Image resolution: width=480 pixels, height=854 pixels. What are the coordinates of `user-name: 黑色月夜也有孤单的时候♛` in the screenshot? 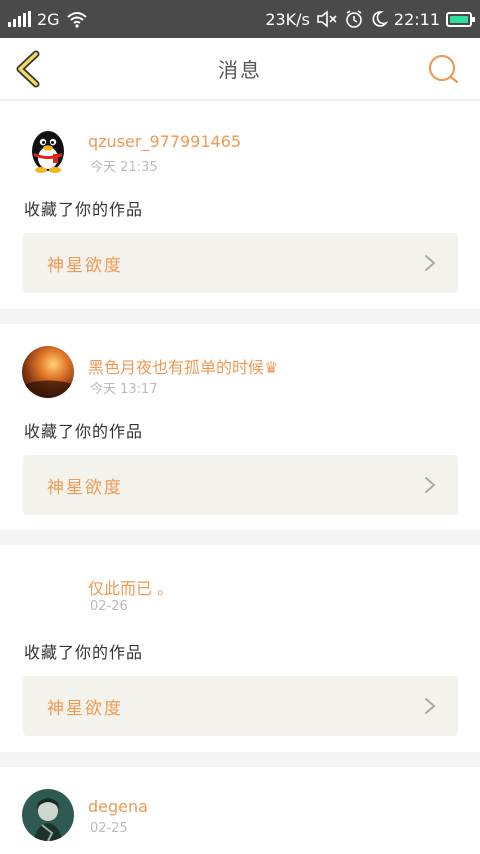 It's located at (183, 366).